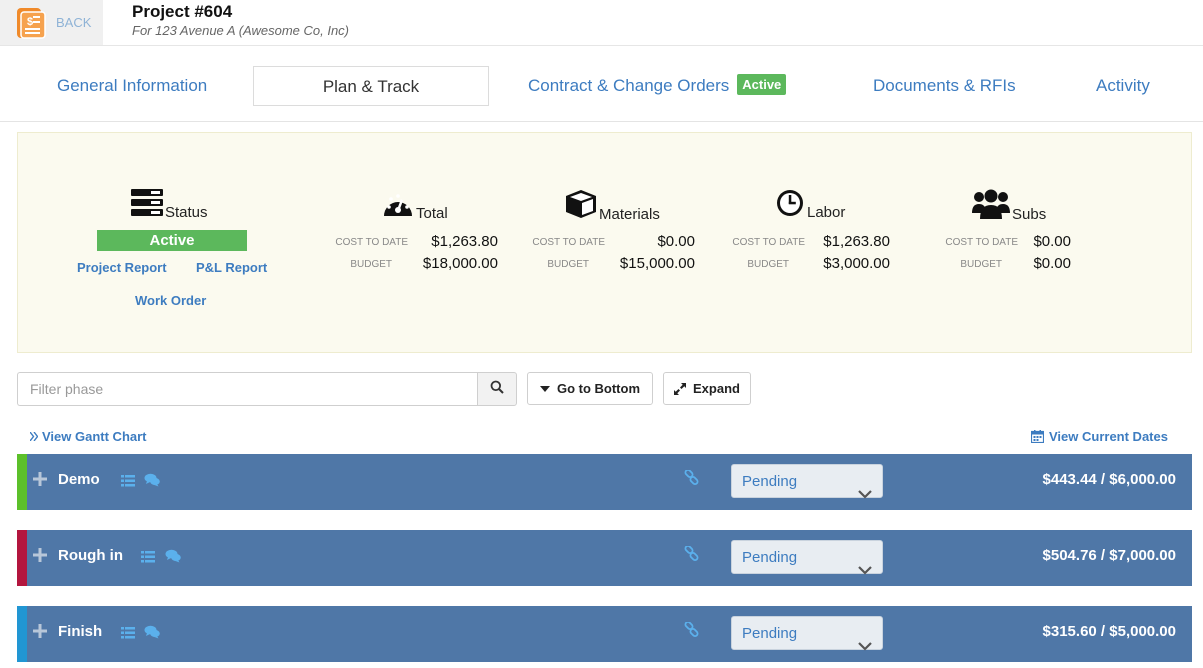 This screenshot has width=1203, height=668. Describe the element at coordinates (680, 388) in the screenshot. I see `expand-arrows-icon` at that location.